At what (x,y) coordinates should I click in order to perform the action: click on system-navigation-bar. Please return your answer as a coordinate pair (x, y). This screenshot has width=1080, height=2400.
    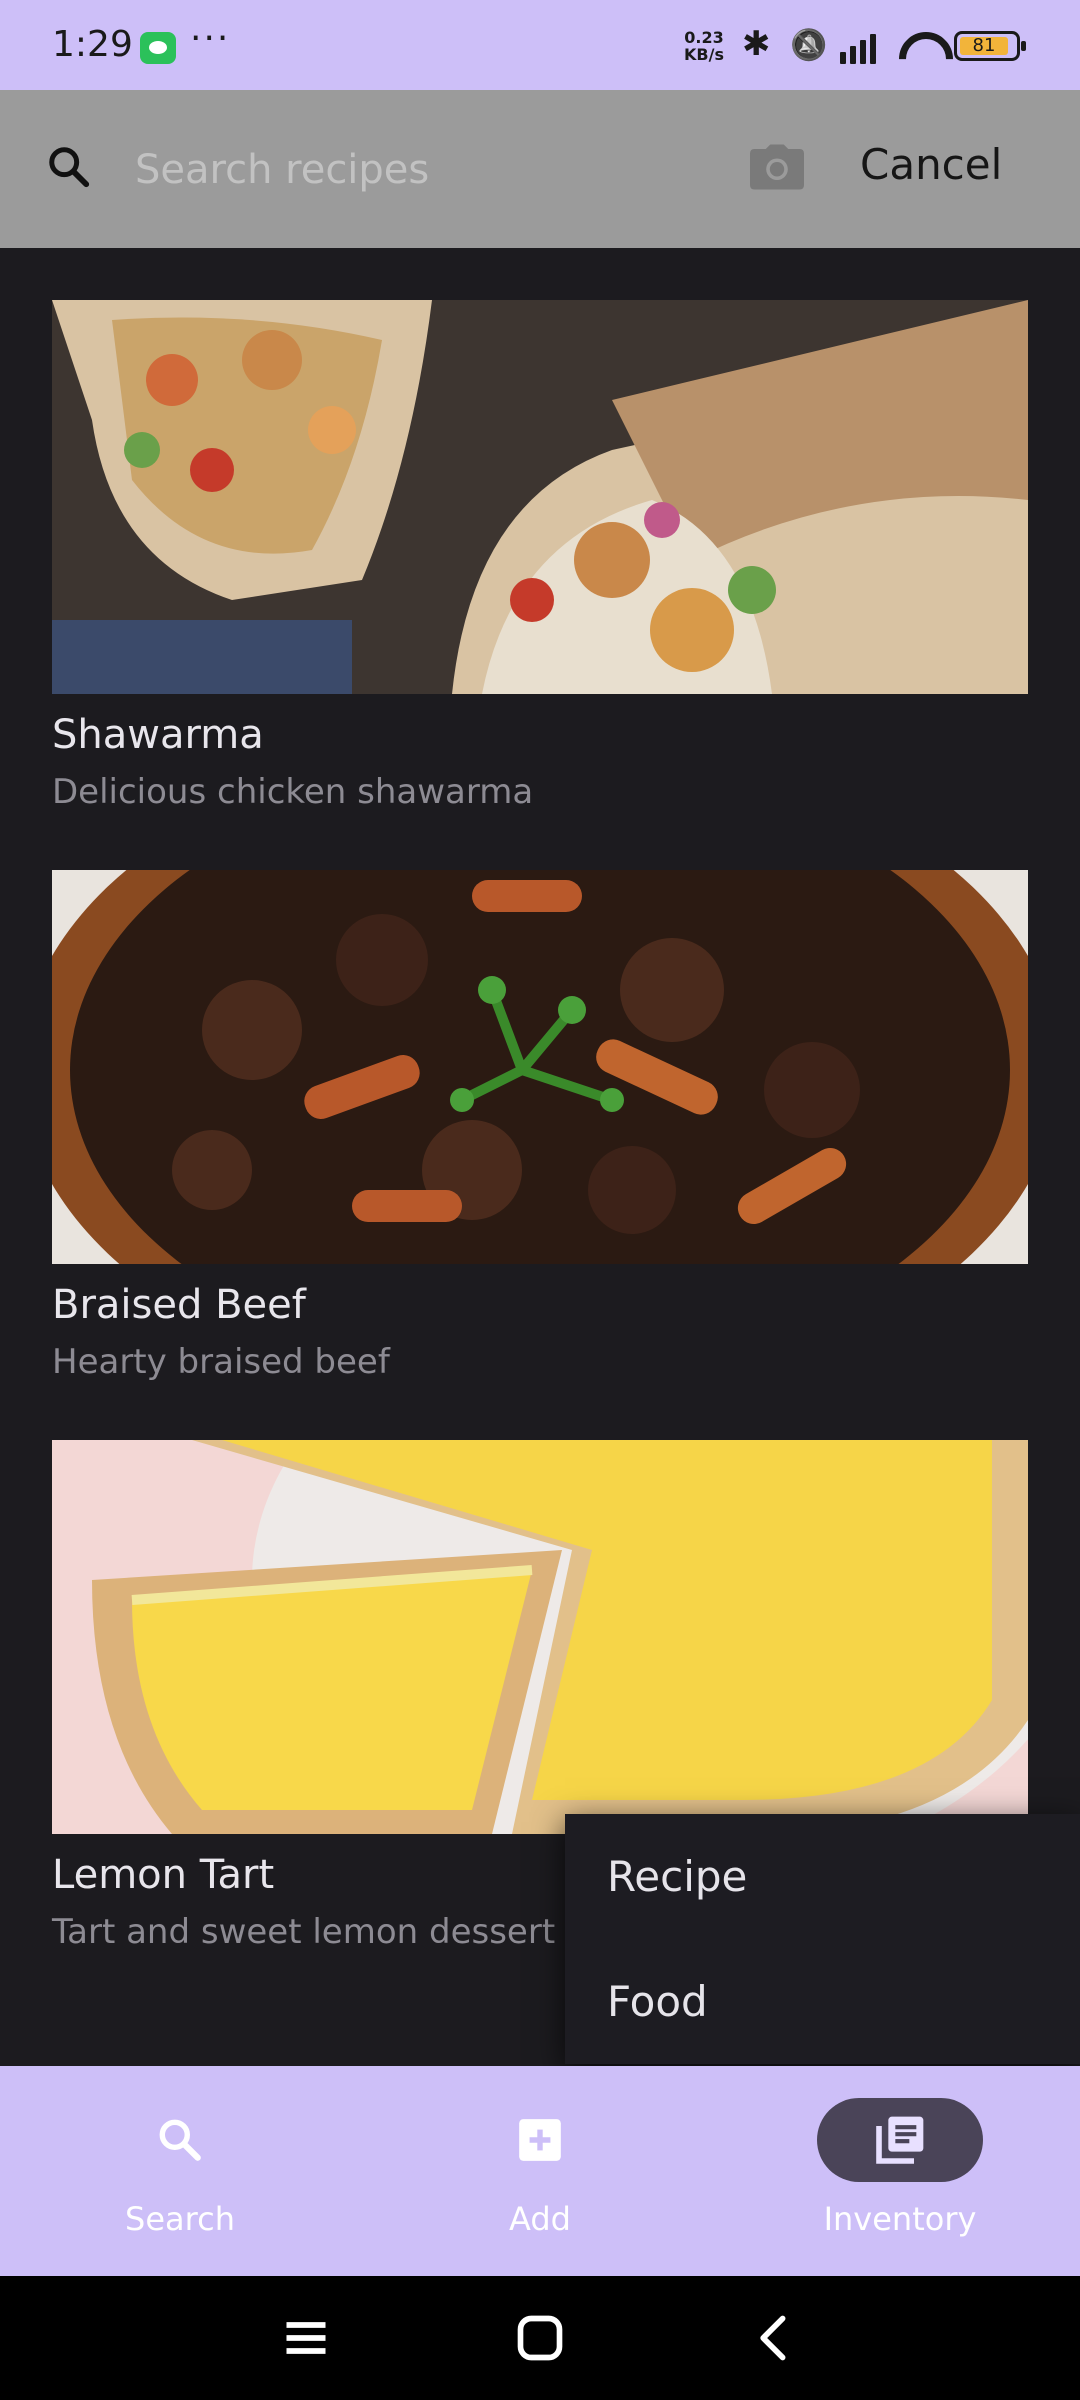
    Looking at the image, I should click on (540, 2338).